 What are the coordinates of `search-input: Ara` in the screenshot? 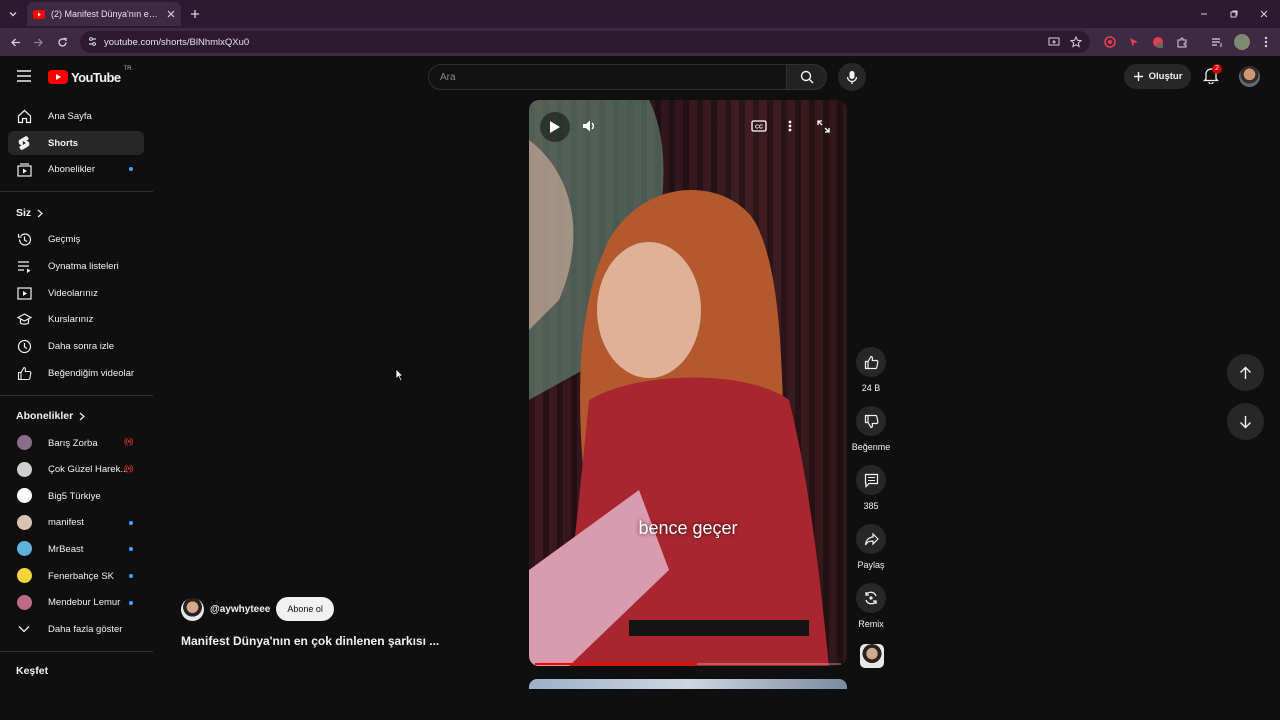 It's located at (607, 77).